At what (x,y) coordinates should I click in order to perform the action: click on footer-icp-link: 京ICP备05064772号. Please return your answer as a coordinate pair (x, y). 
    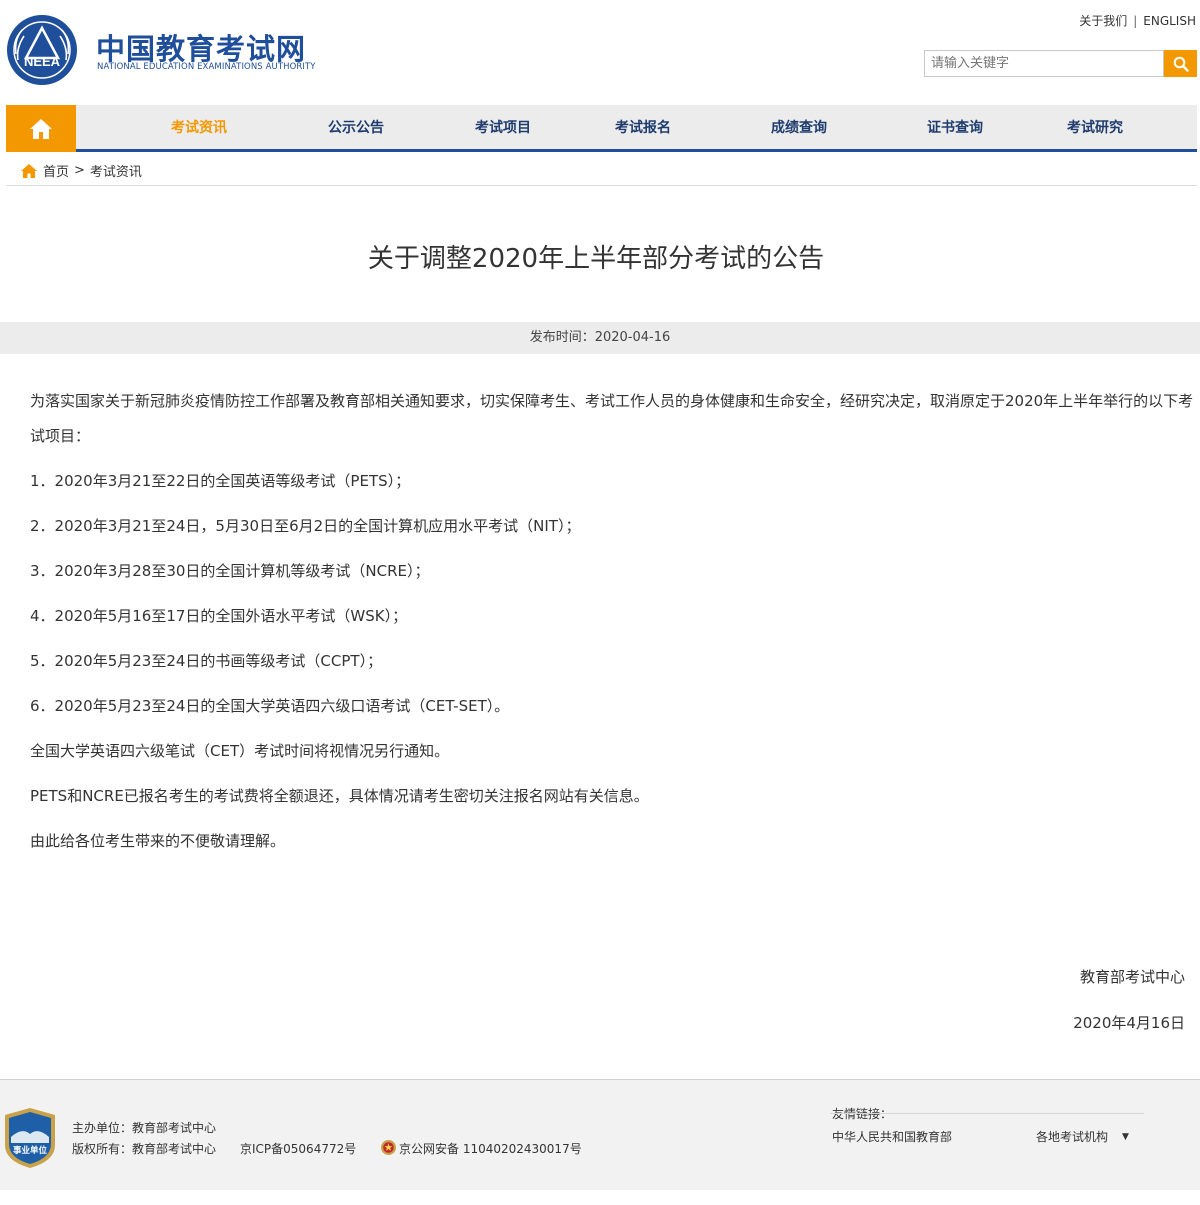
    Looking at the image, I should click on (298, 1148).